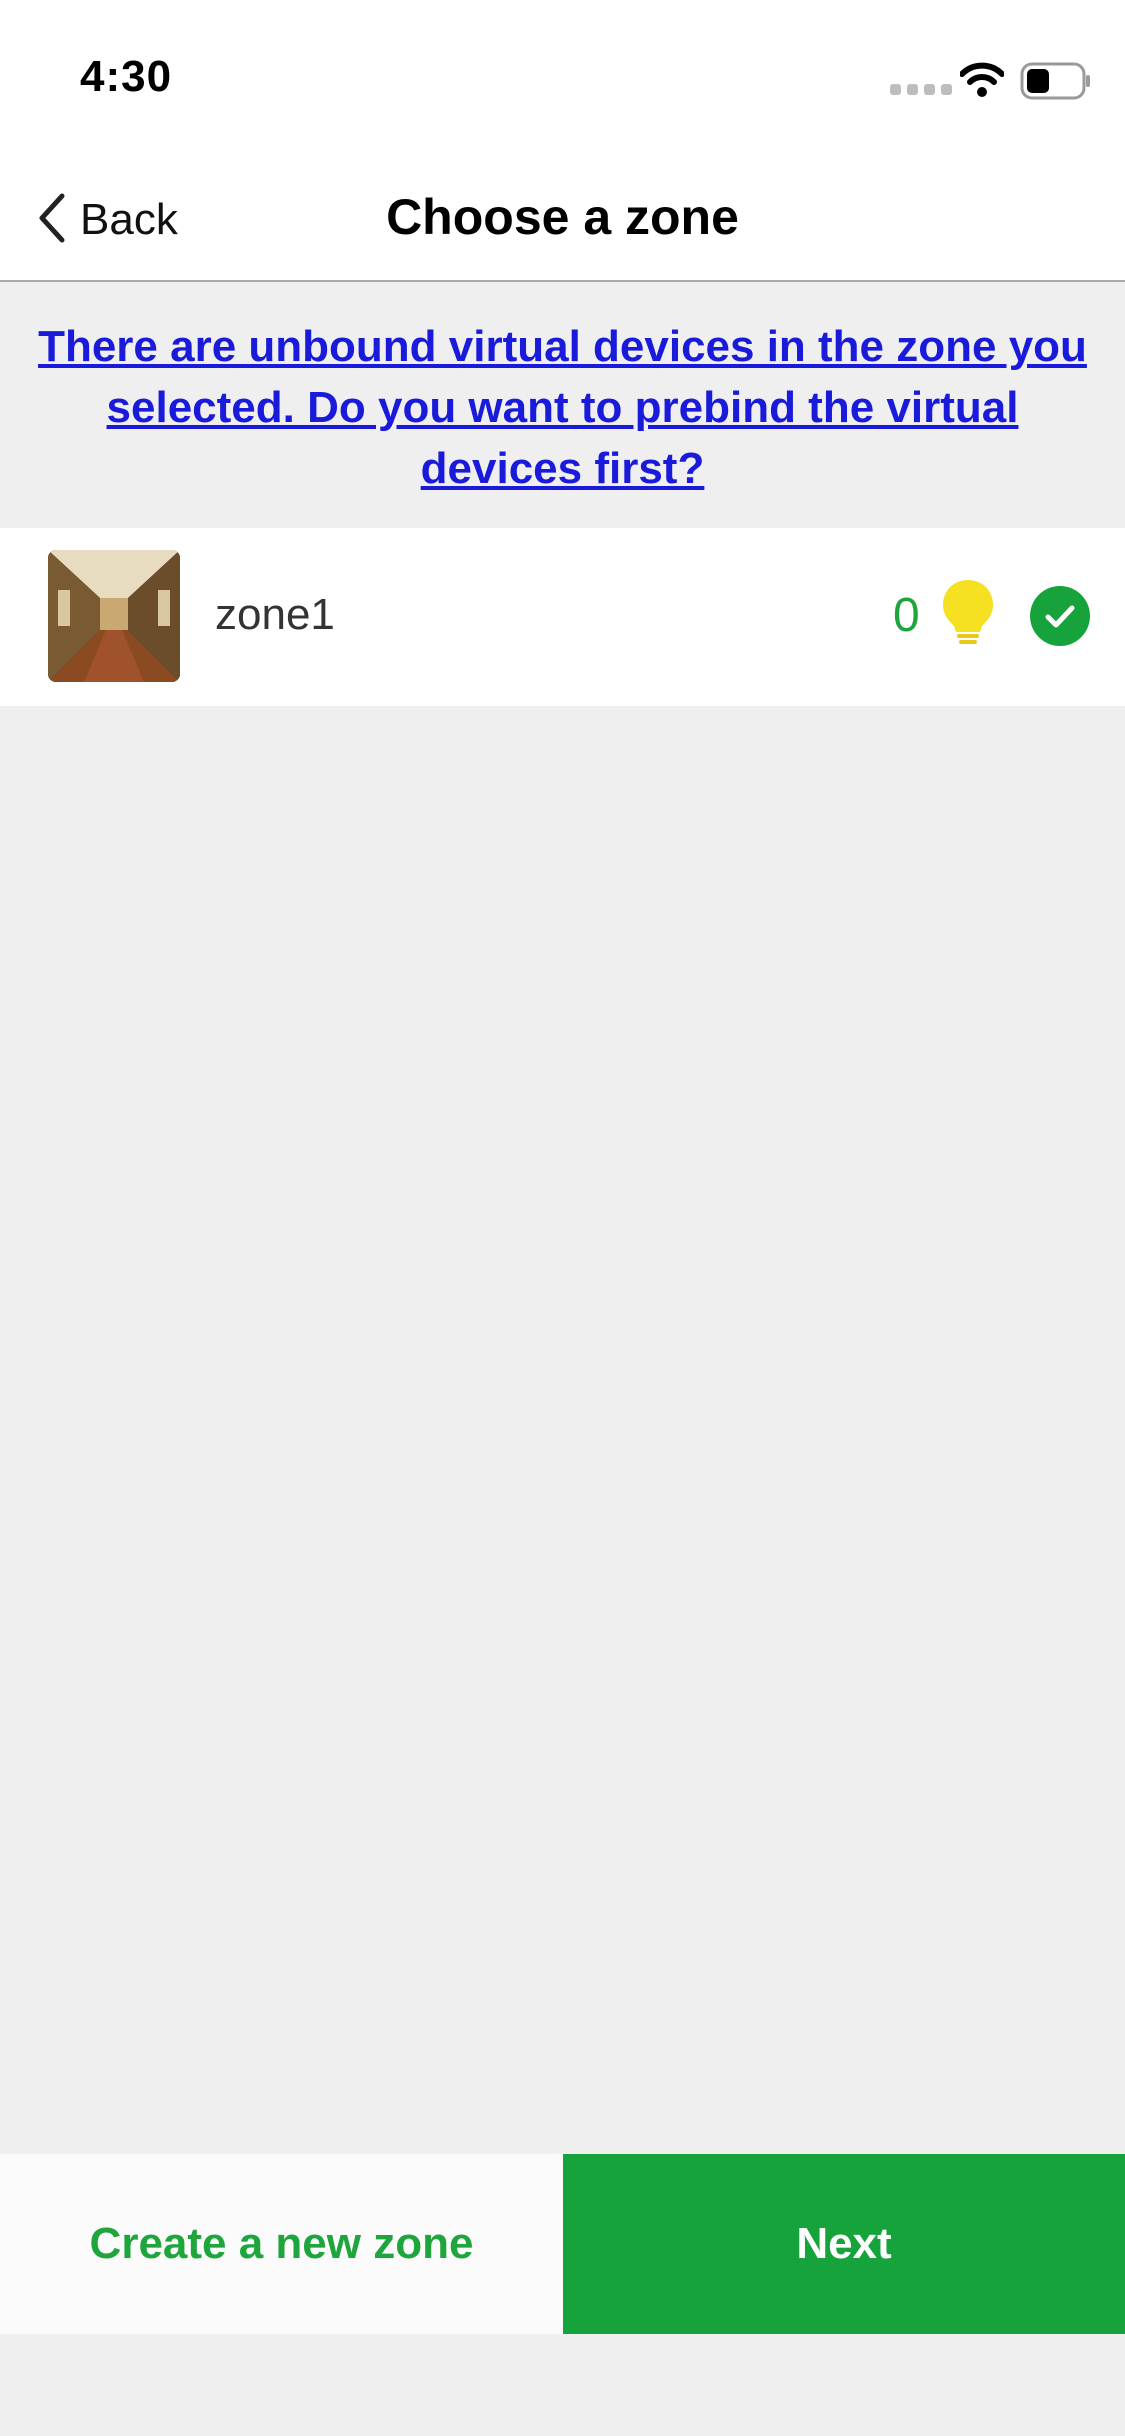  What do you see at coordinates (562, 617) in the screenshot?
I see `zone-list-item: zone1 0` at bounding box center [562, 617].